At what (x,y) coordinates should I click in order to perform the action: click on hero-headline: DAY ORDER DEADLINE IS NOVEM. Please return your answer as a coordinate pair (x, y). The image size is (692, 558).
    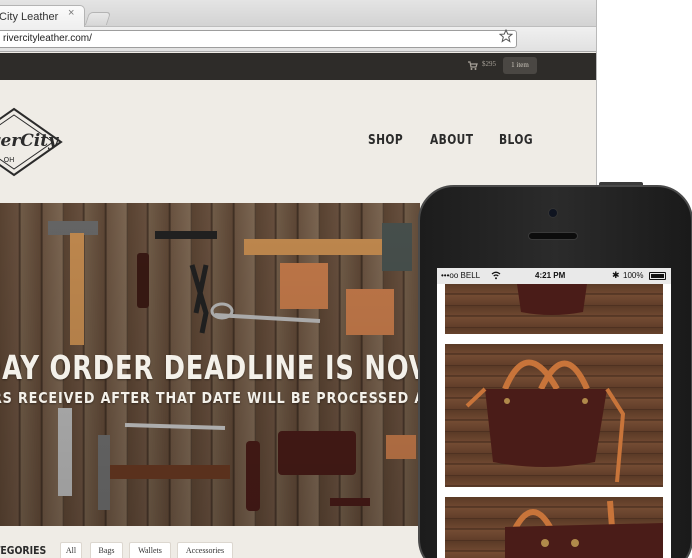
    Looking at the image, I should click on (210, 367).